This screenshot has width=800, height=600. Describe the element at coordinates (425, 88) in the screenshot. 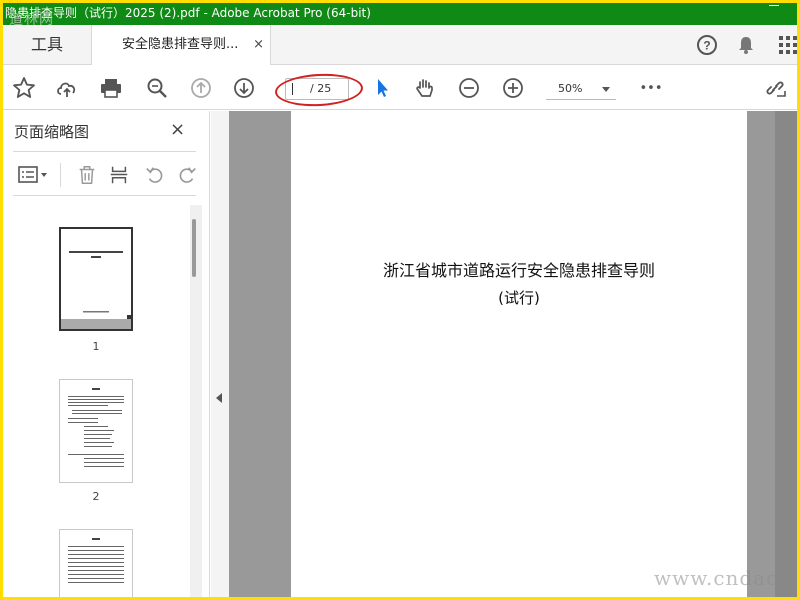

I see `hand-icon` at that location.